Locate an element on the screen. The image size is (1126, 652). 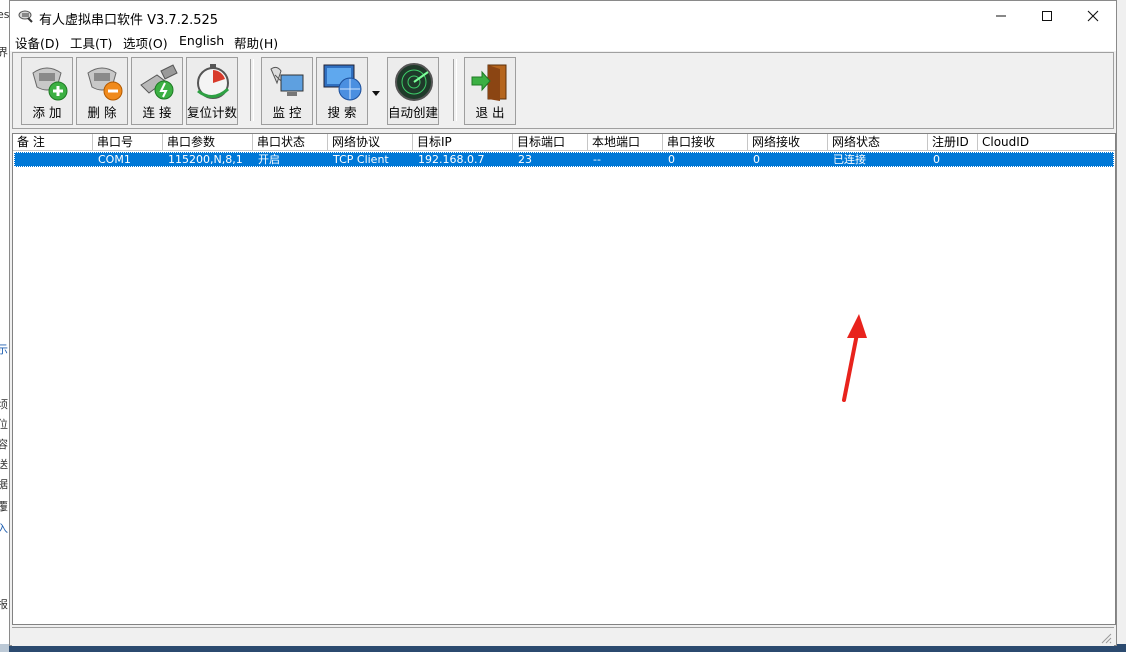
background-text: 据 is located at coordinates (4, 484).